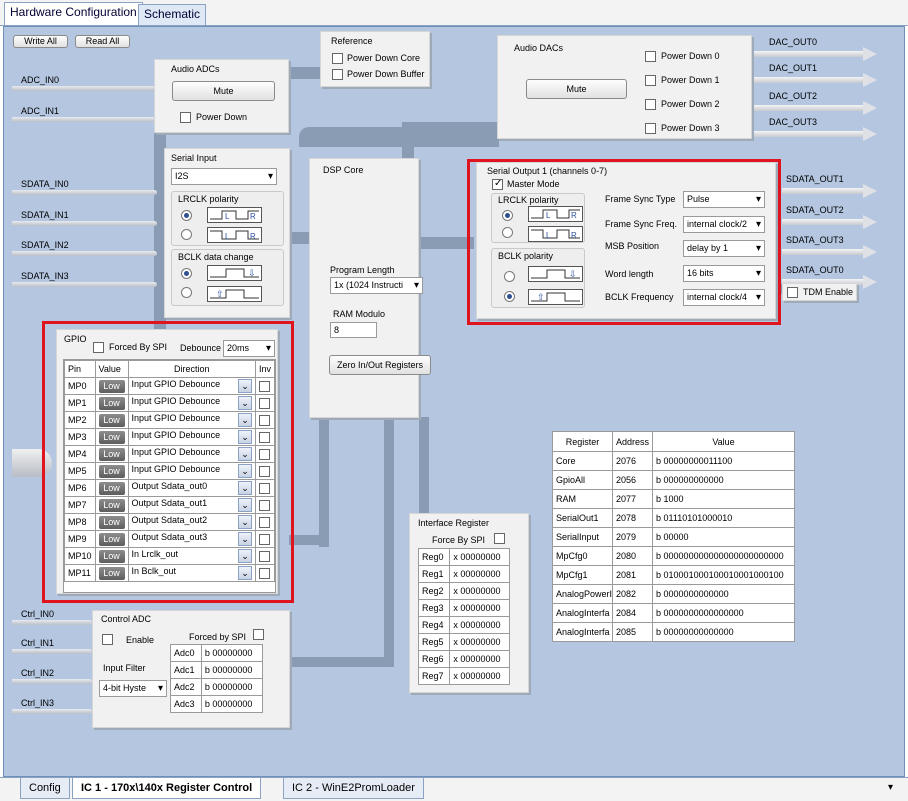 The height and width of the screenshot is (801, 908). What do you see at coordinates (376, 285) in the screenshot?
I see `program-length-select: 1x (1024 Instructi` at bounding box center [376, 285].